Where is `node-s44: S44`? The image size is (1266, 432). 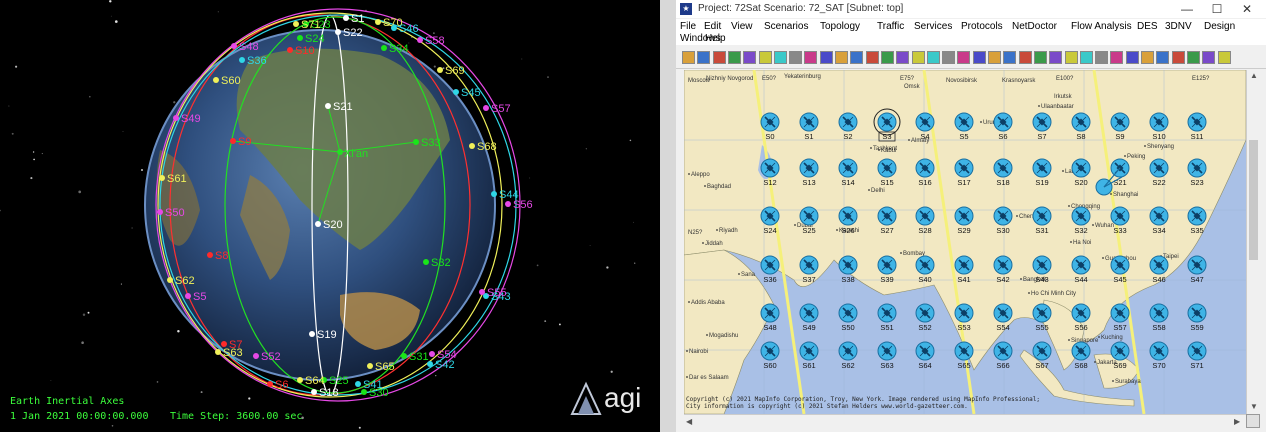 node-s44: S44 is located at coordinates (1081, 269).